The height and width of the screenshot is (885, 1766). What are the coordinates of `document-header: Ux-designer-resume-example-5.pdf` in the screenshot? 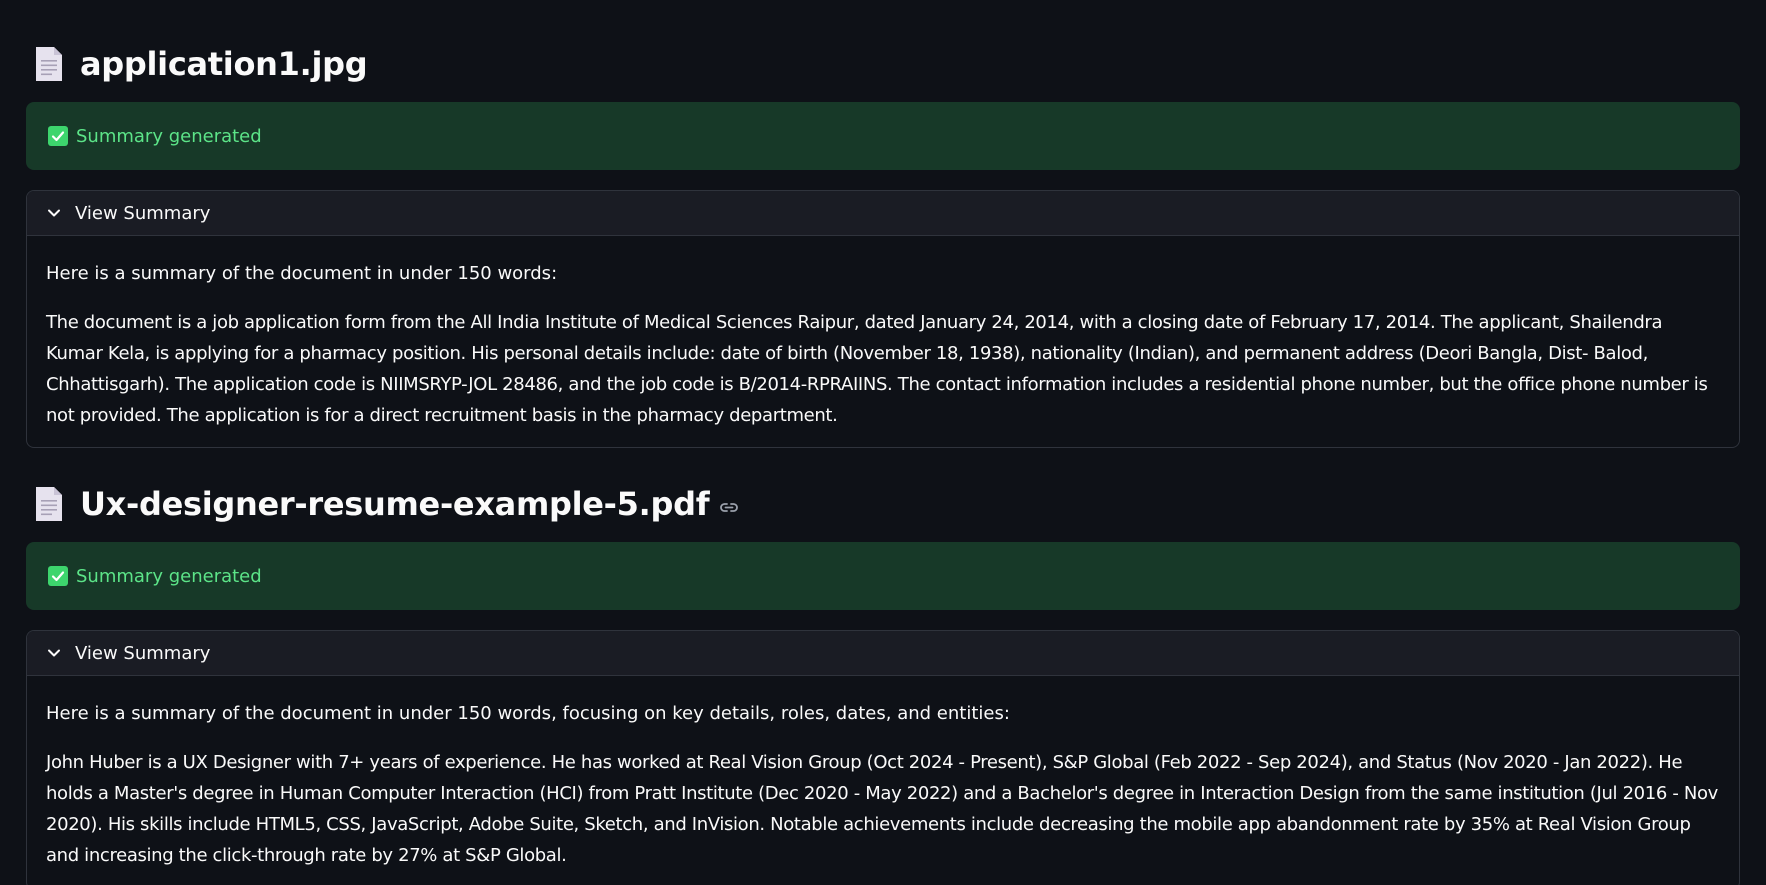 It's located at (883, 504).